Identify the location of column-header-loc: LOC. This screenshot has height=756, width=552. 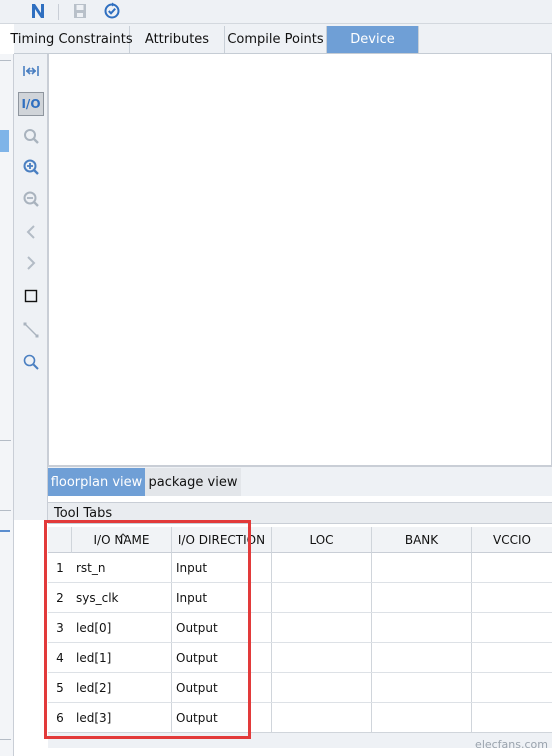
(322, 540).